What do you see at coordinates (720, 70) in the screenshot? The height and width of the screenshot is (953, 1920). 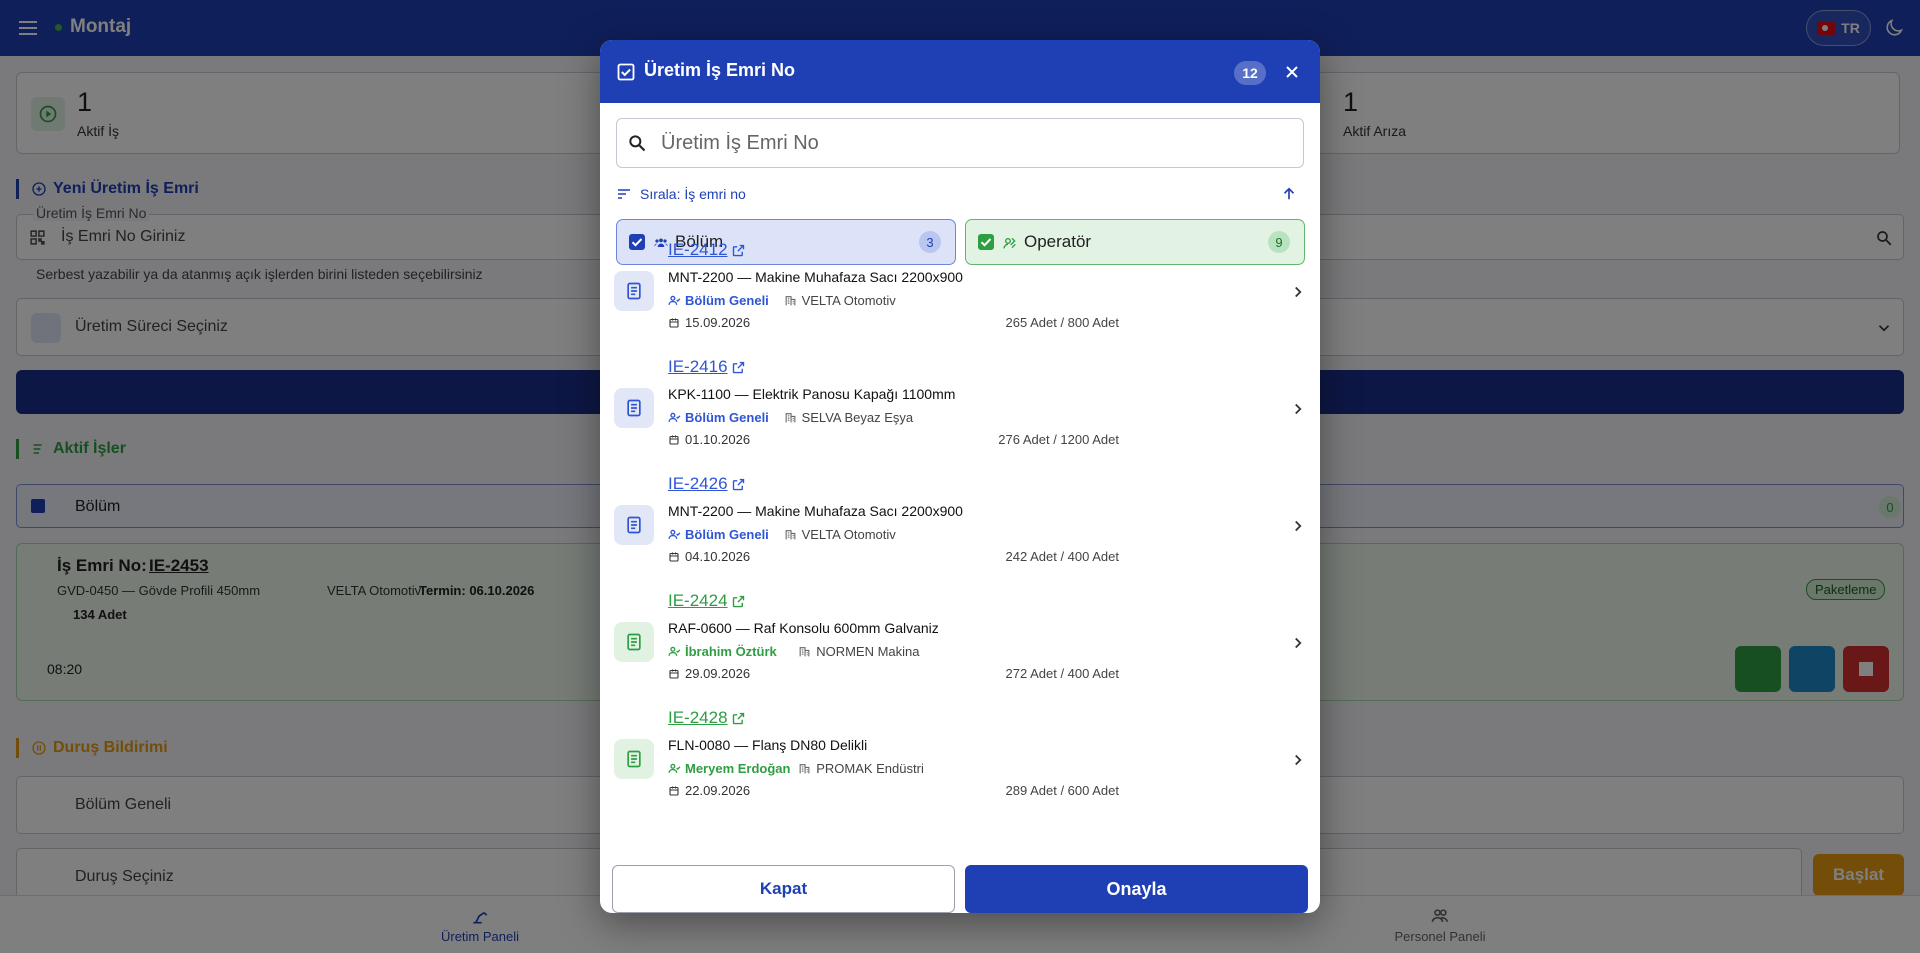 I see `dialog-title: Üretim İş Emri No` at bounding box center [720, 70].